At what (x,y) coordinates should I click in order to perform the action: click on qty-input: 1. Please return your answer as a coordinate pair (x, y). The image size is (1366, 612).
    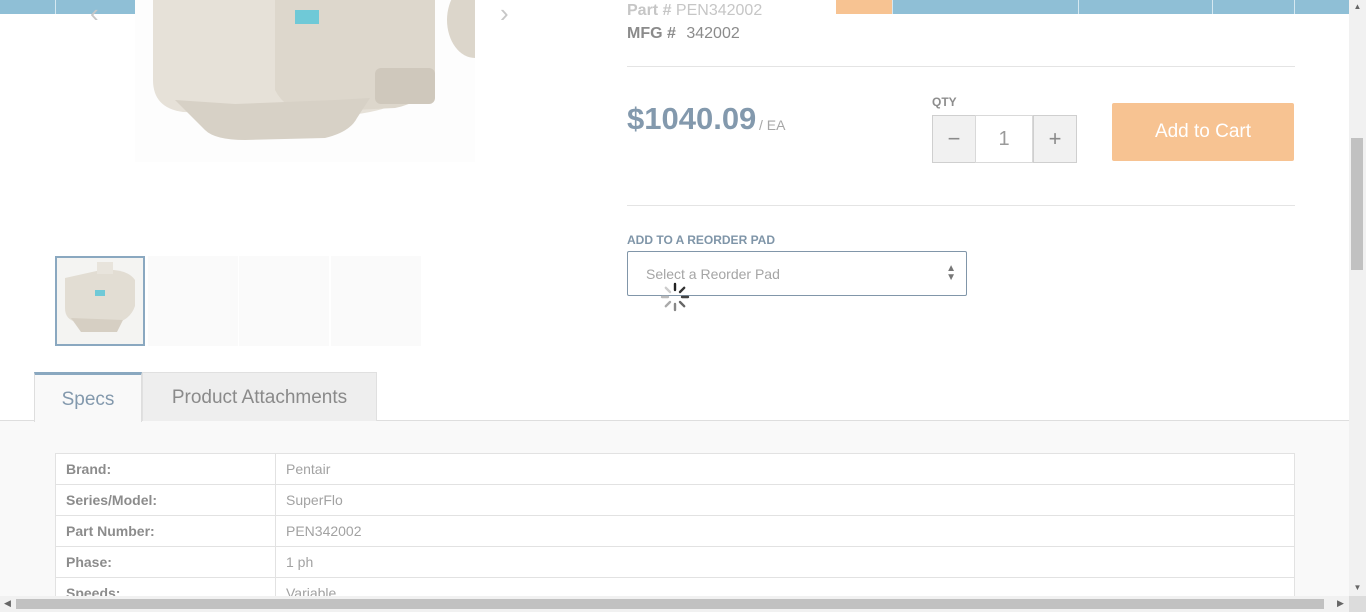
    Looking at the image, I should click on (1004, 139).